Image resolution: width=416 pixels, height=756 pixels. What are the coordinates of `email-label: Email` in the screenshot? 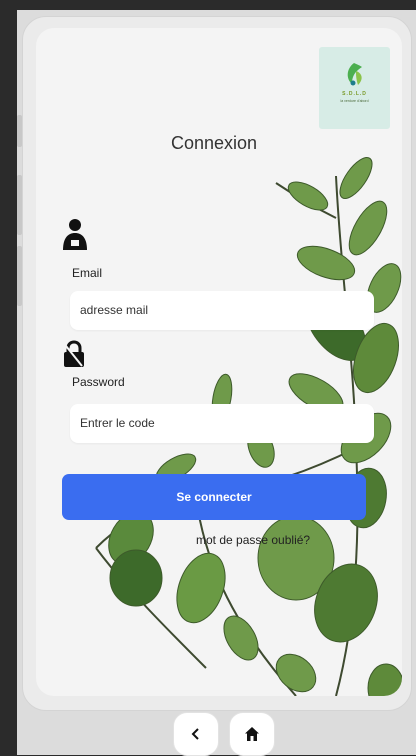 It's located at (87, 273).